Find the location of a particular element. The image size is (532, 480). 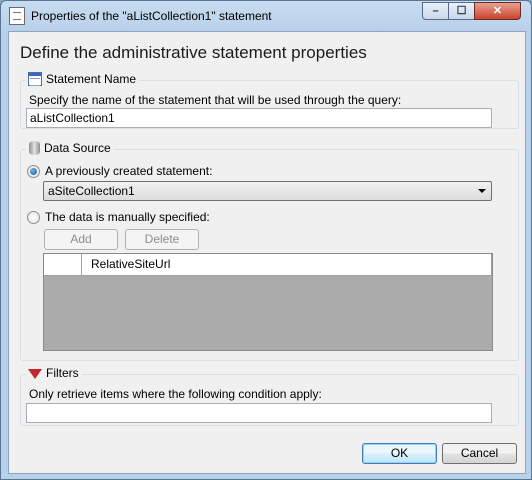

delete-button: Delete is located at coordinates (162, 239).